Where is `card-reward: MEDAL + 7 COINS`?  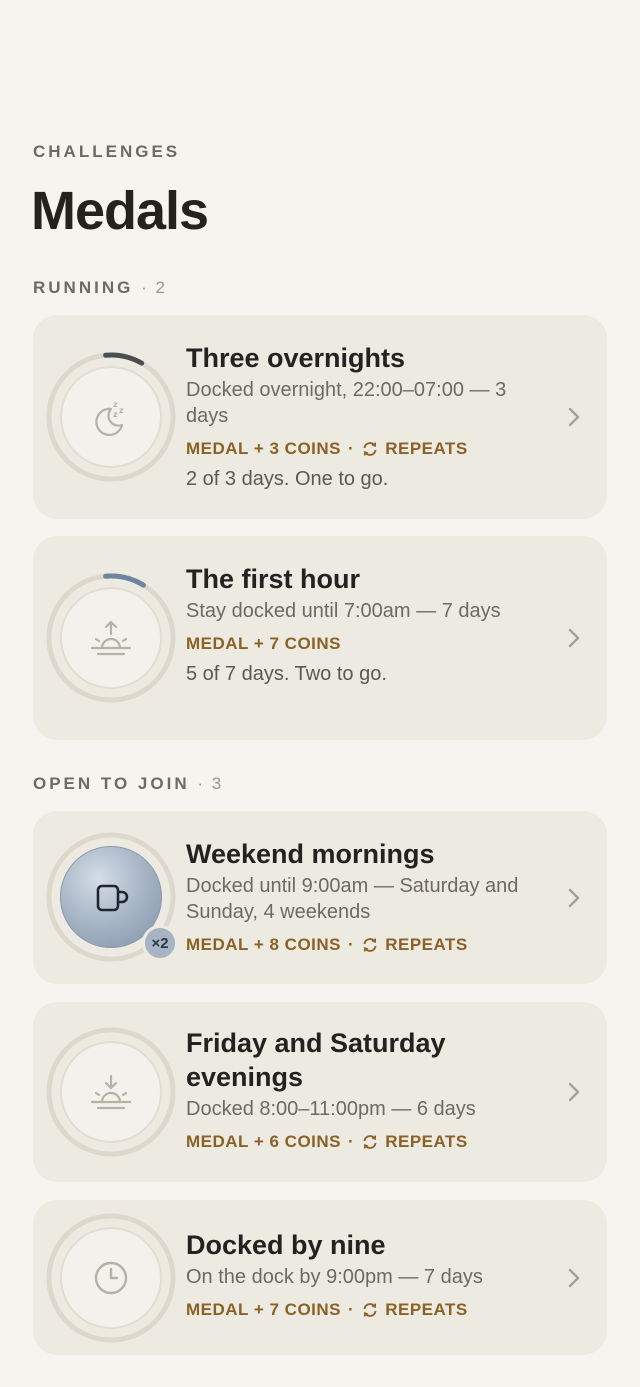 card-reward: MEDAL + 7 COINS is located at coordinates (361, 644).